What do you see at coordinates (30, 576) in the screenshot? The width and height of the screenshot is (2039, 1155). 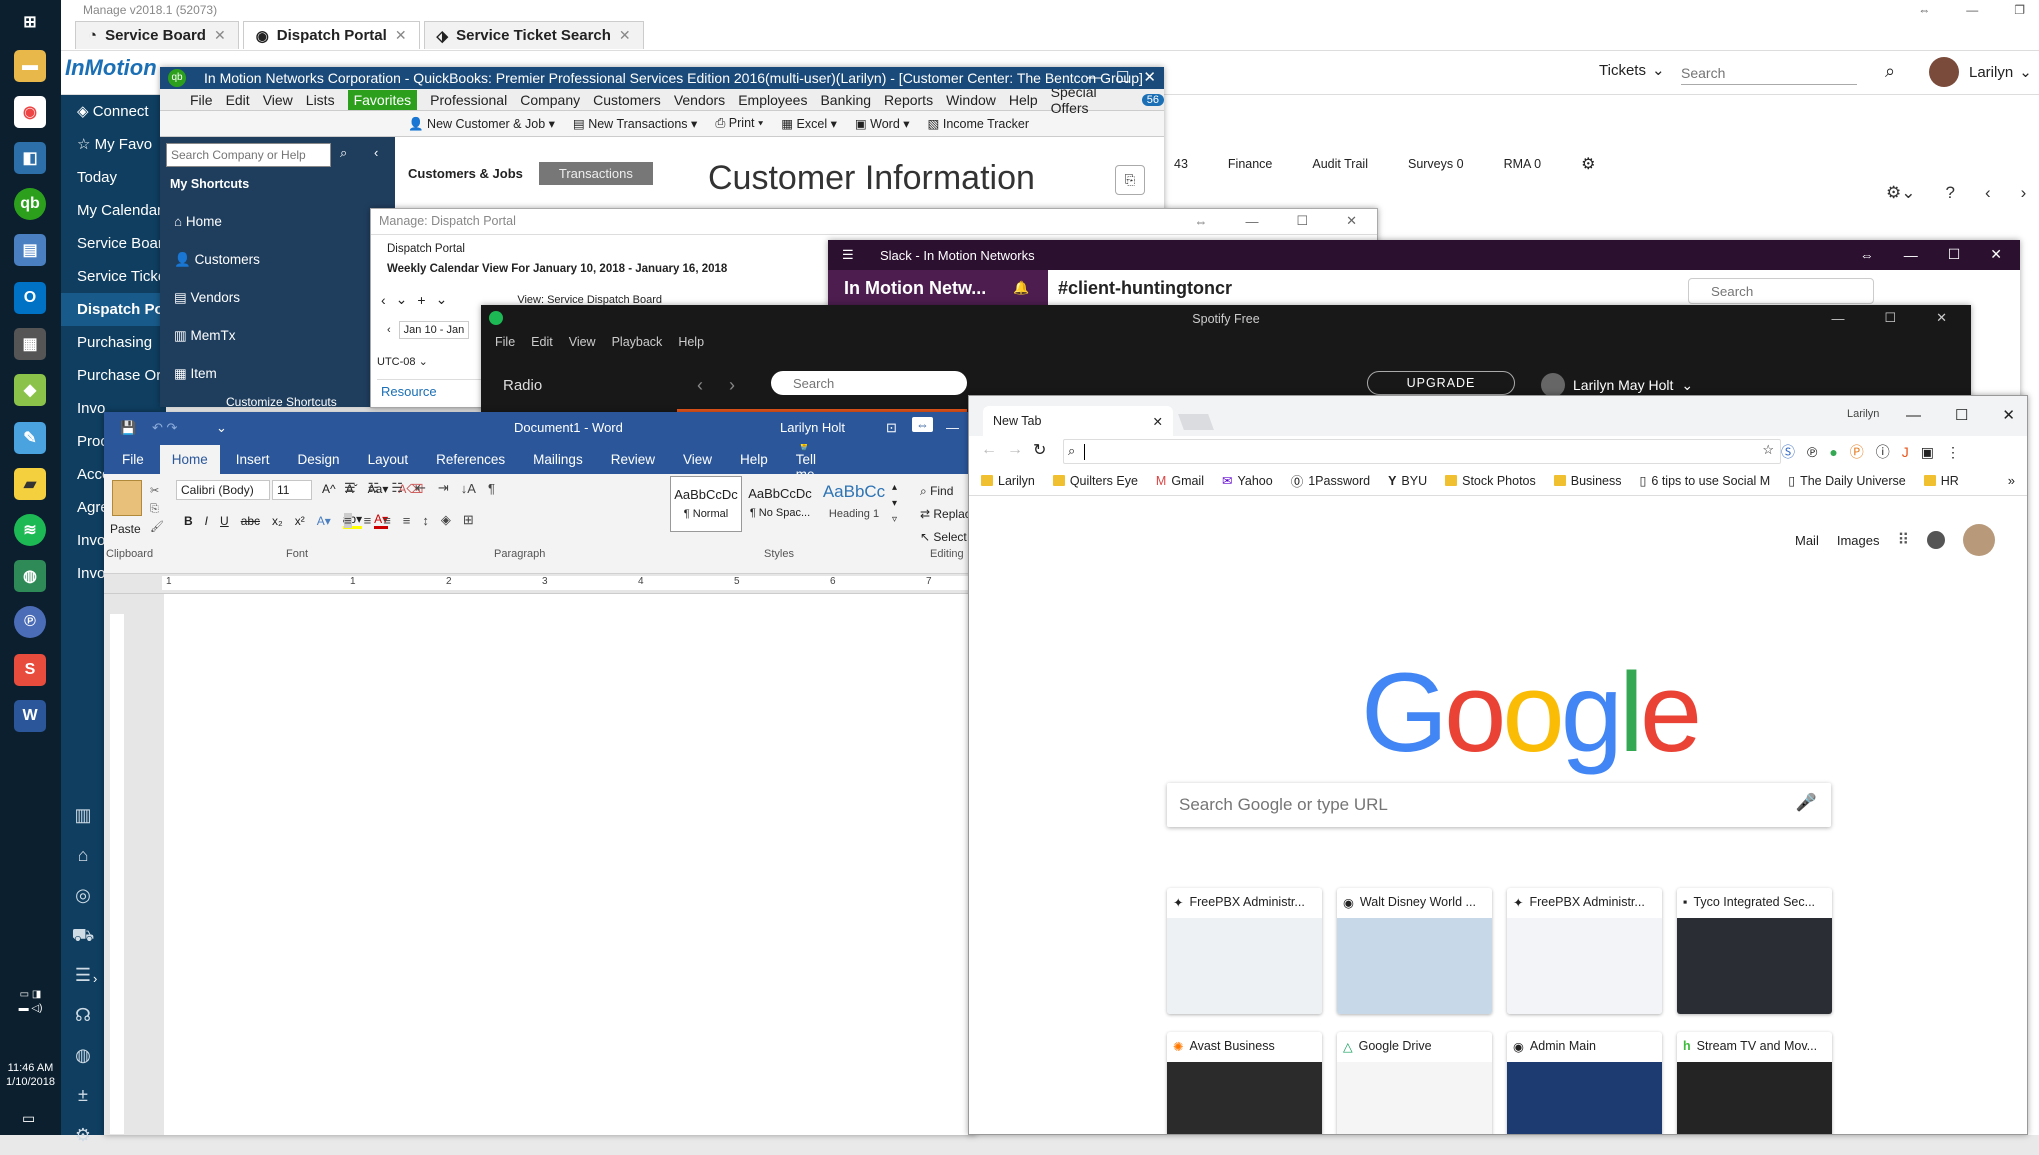 I see `web-taskbar-icon: ◍` at bounding box center [30, 576].